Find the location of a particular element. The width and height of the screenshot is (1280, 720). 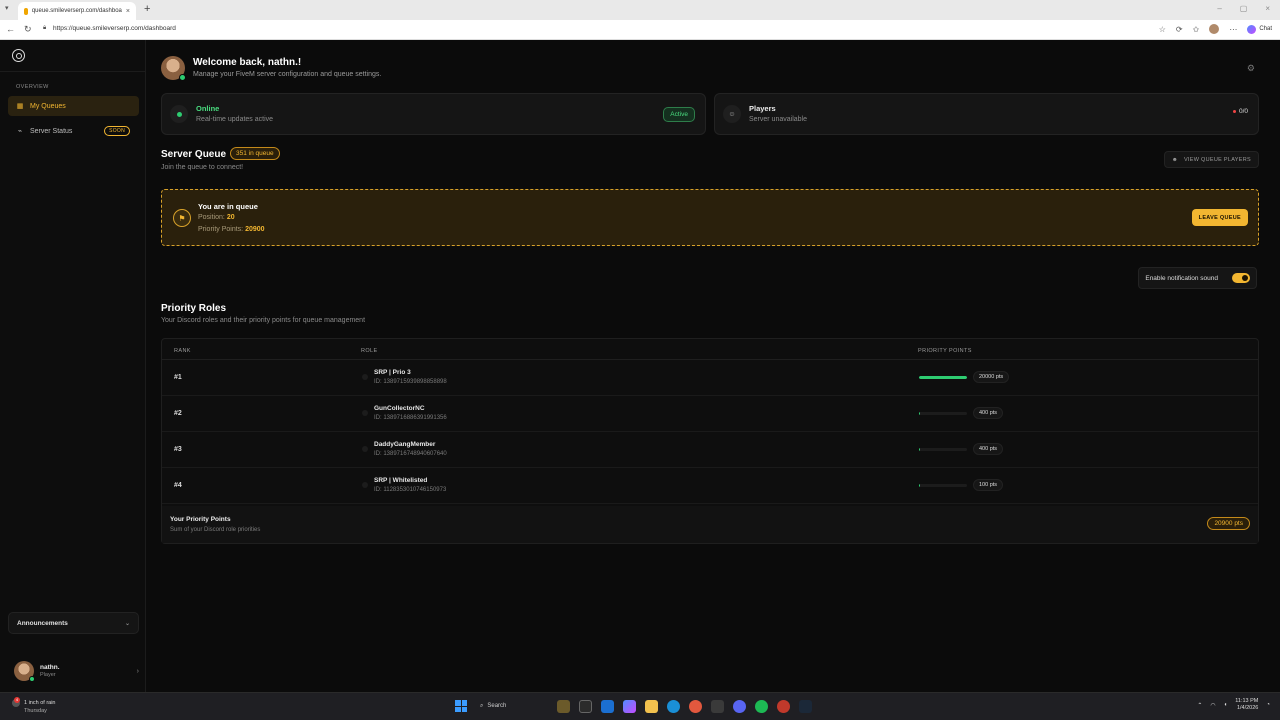

copilot-app-icon is located at coordinates (629, 706).